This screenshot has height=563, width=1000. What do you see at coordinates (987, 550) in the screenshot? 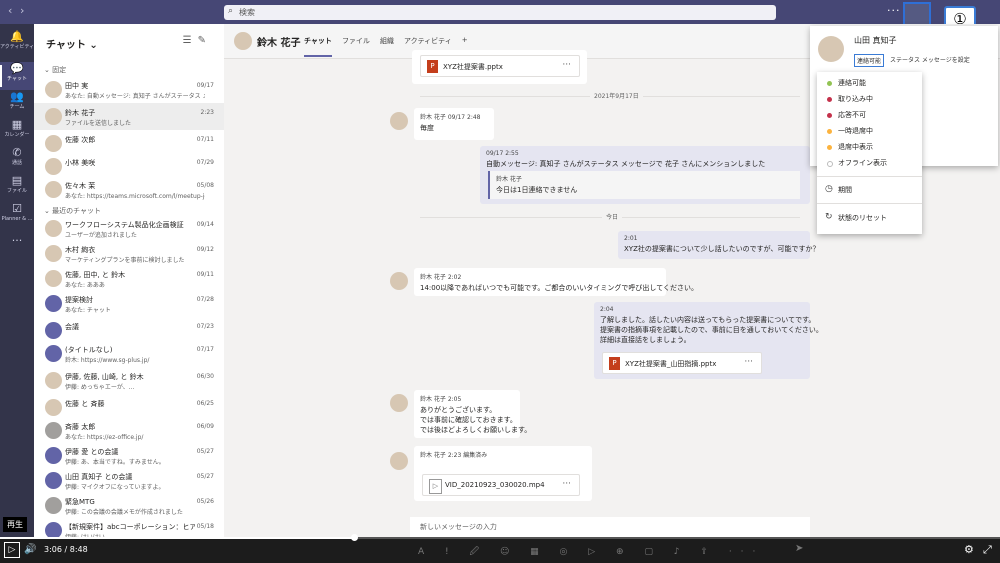
I see `fullscreen-icon: ⤢` at bounding box center [987, 550].